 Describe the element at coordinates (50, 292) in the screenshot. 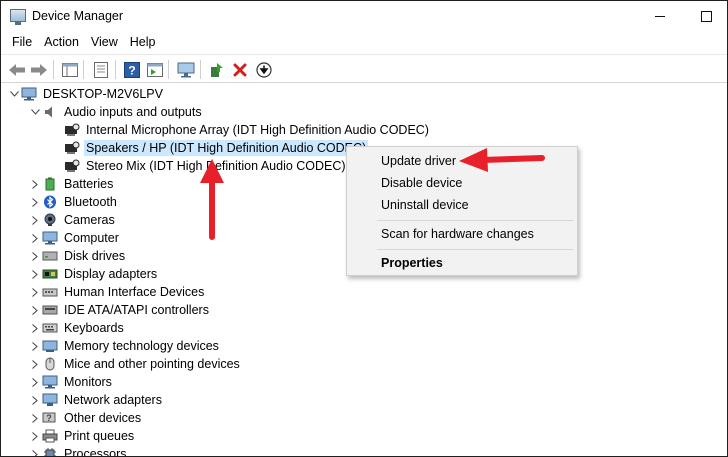

I see `hid-icon` at that location.